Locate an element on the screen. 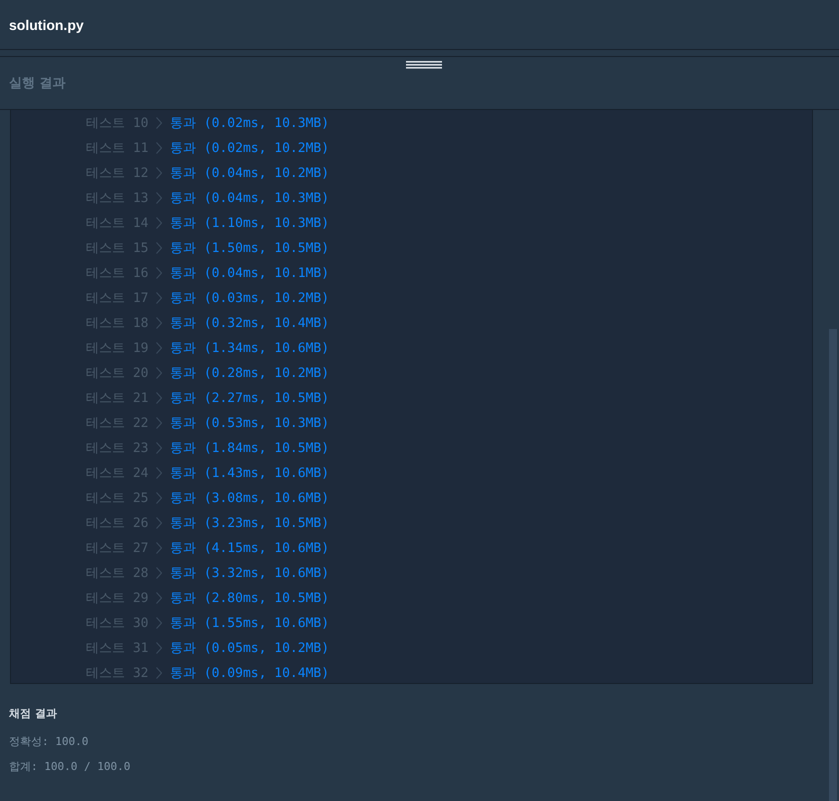 The image size is (839, 801). test-result: 통과 (1.55ms, 10.6MB) is located at coordinates (250, 623).